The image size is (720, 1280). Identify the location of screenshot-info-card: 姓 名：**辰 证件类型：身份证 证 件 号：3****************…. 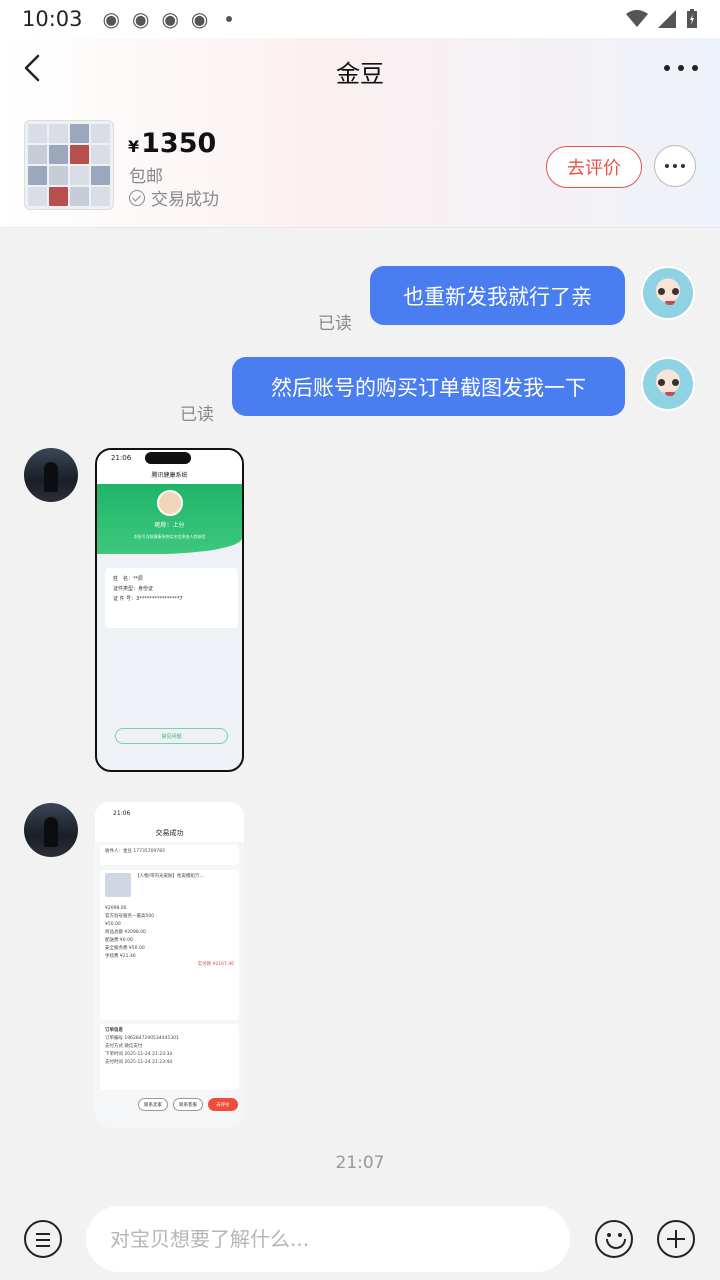
(171, 598).